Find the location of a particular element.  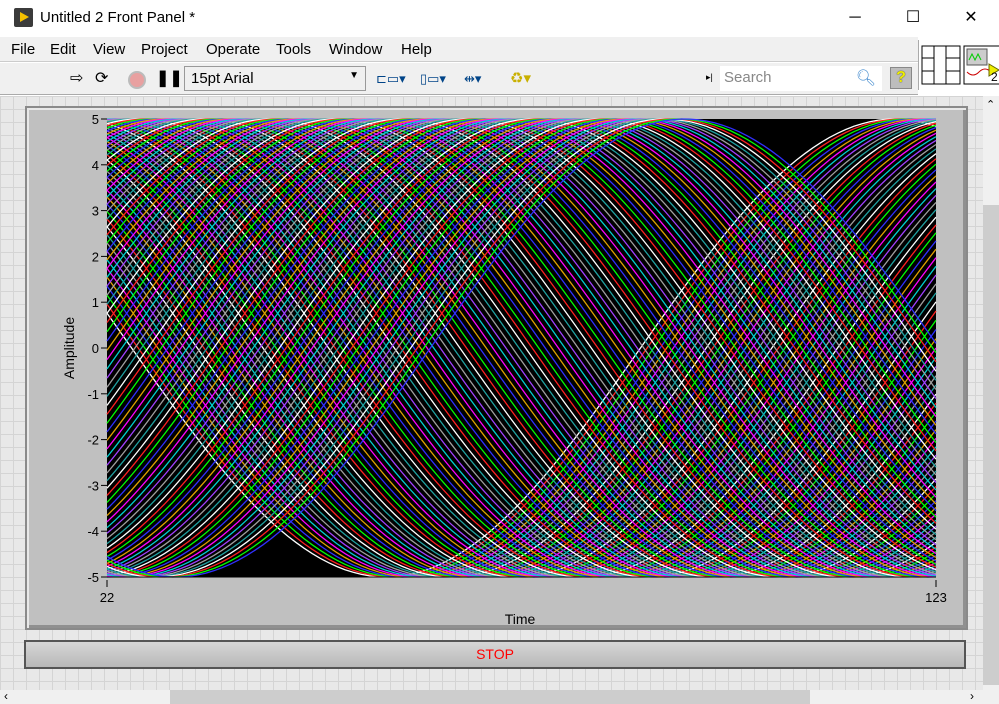

menu-file: File is located at coordinates (23, 49).